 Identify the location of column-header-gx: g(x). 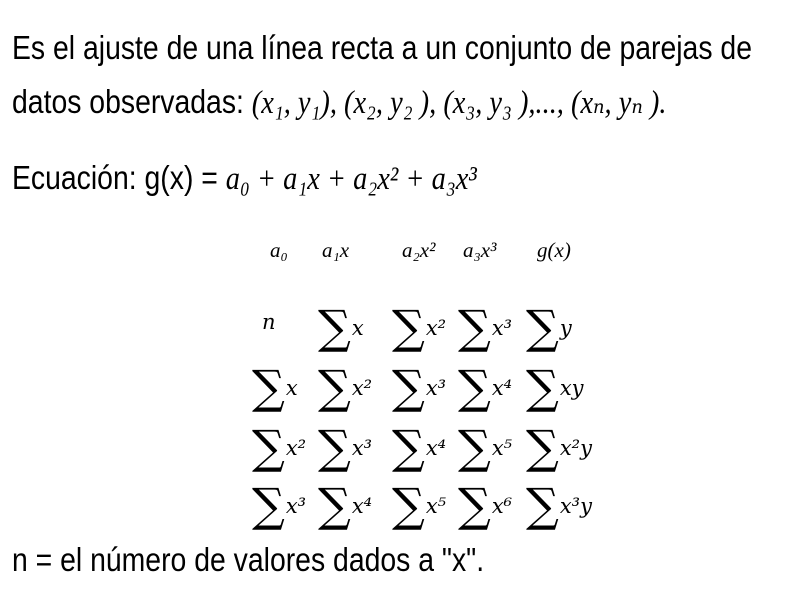
(554, 250).